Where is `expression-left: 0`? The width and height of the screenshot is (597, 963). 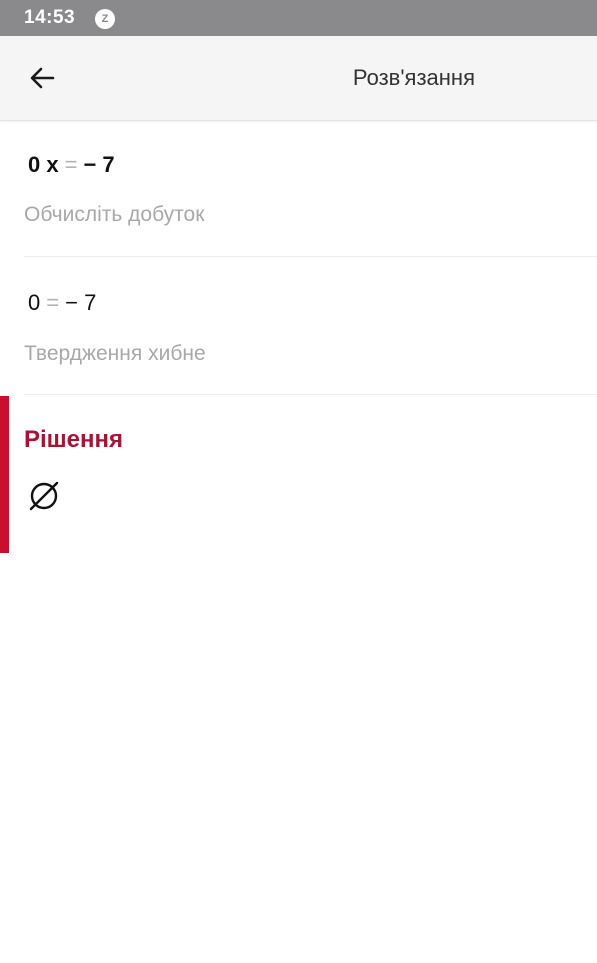 expression-left: 0 is located at coordinates (34, 302).